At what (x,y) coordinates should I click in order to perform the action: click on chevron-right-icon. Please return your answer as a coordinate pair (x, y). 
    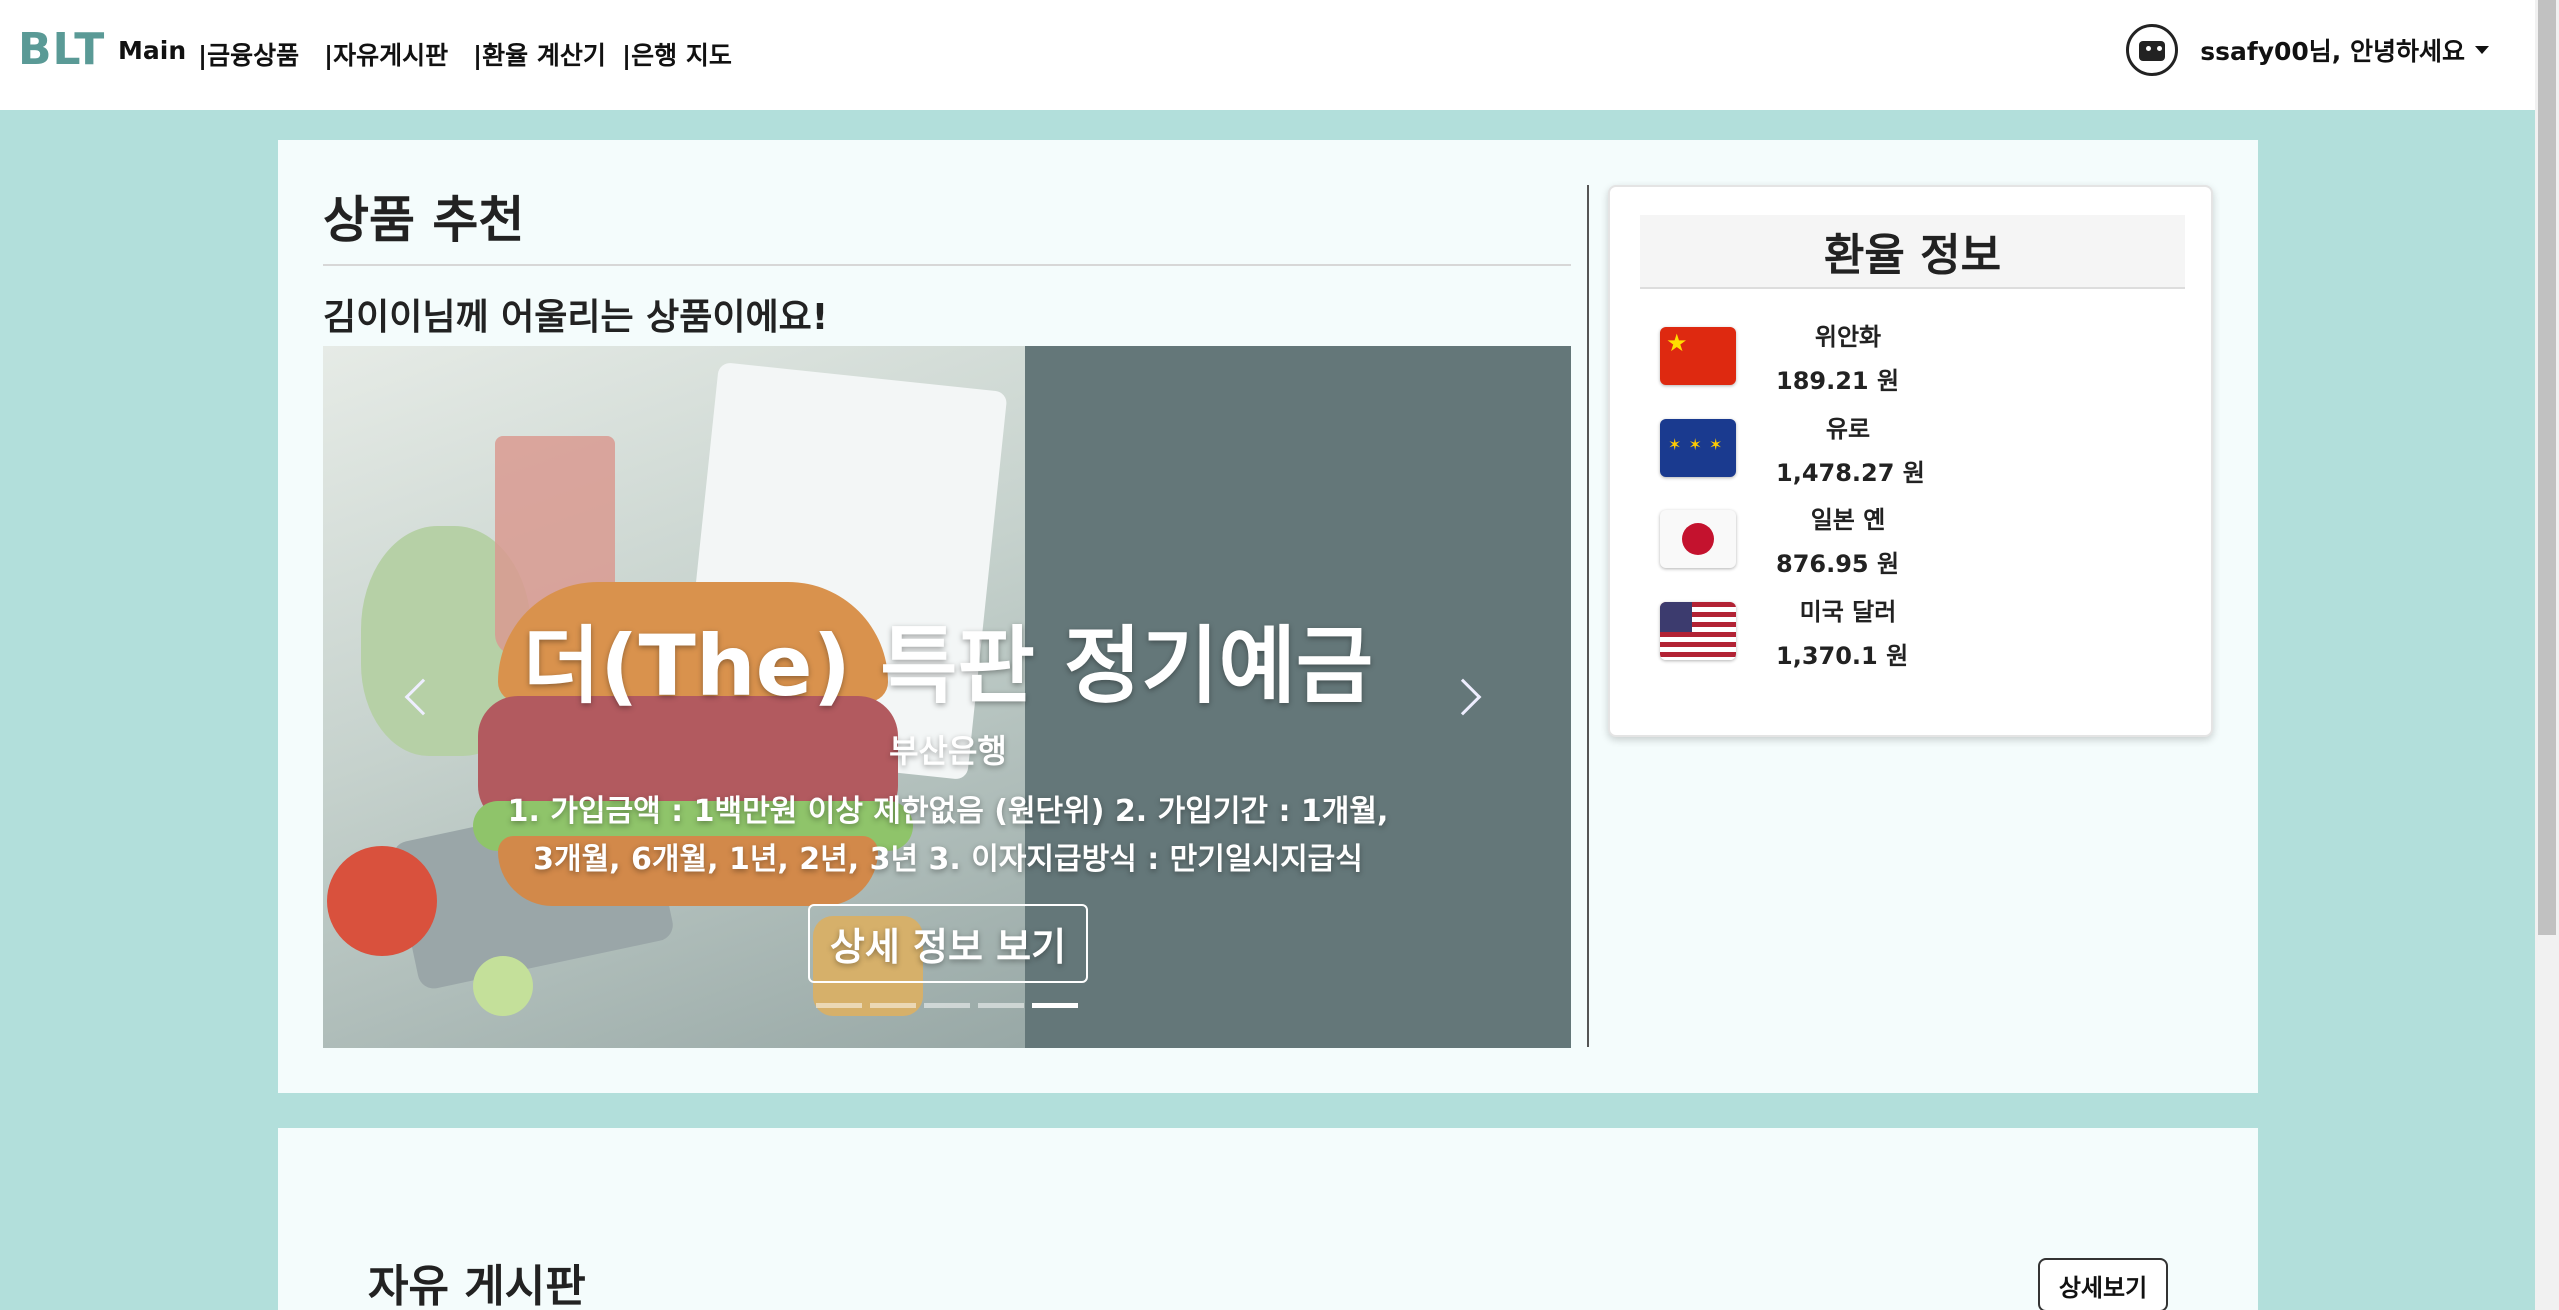
    Looking at the image, I should click on (1463, 697).